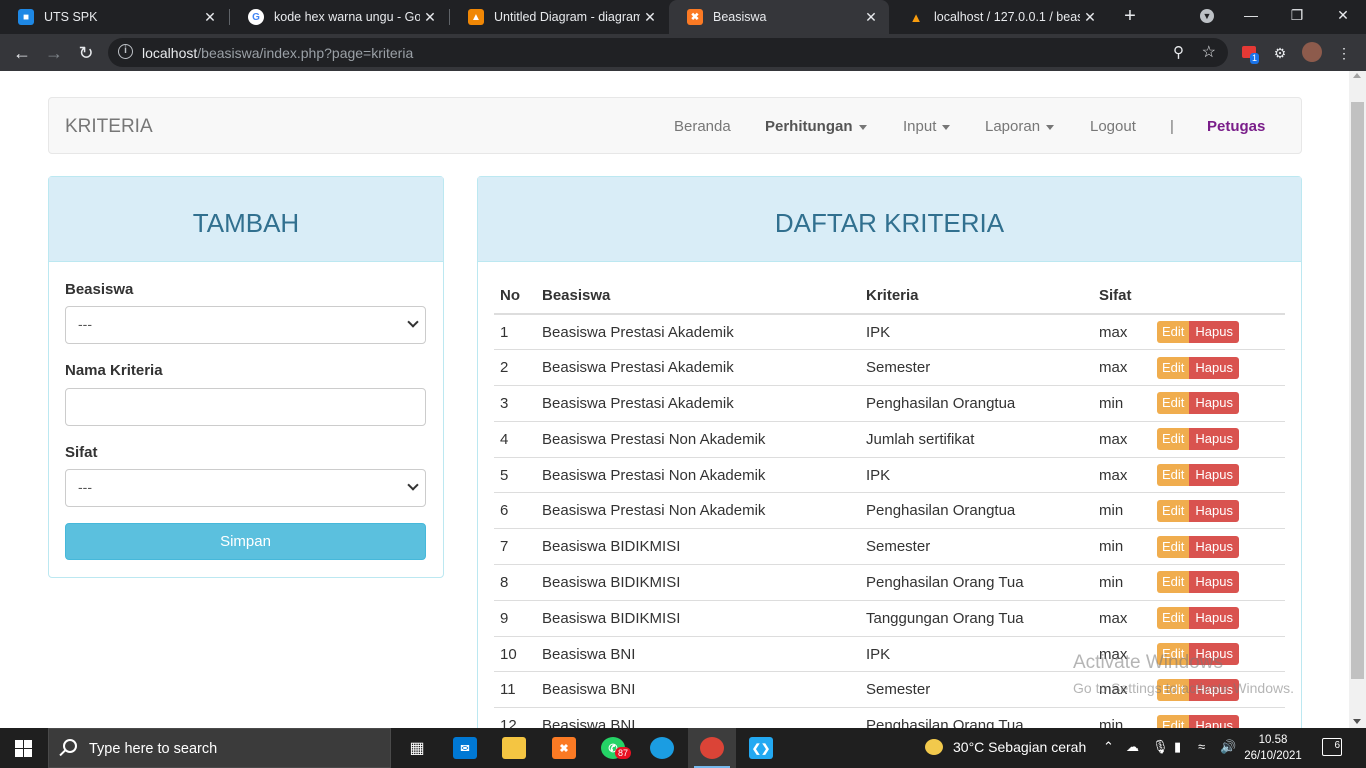 The width and height of the screenshot is (1366, 768). Describe the element at coordinates (698, 618) in the screenshot. I see `cell-beasiswa: Beasiswa BIDIKMISI` at that location.